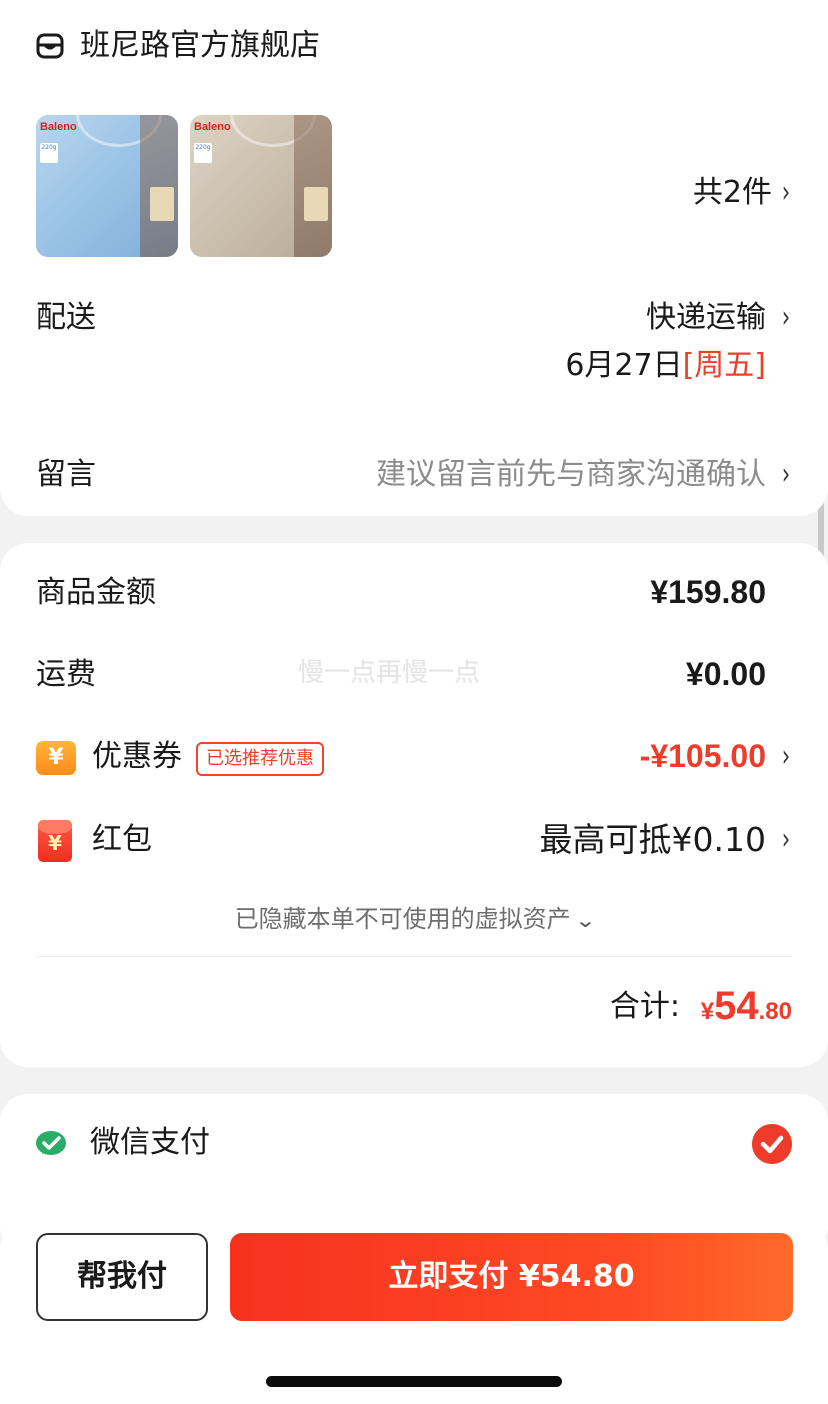 The width and height of the screenshot is (828, 1404). I want to click on coupon-icon: ¥, so click(56, 758).